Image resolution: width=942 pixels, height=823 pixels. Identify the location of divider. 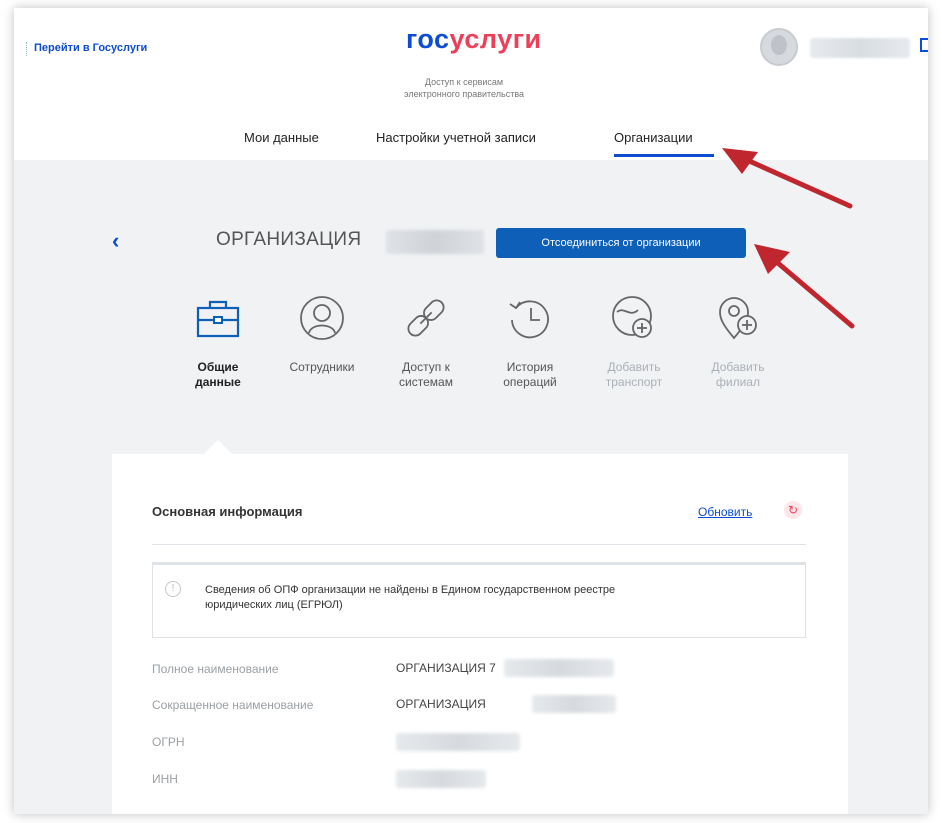
(479, 544).